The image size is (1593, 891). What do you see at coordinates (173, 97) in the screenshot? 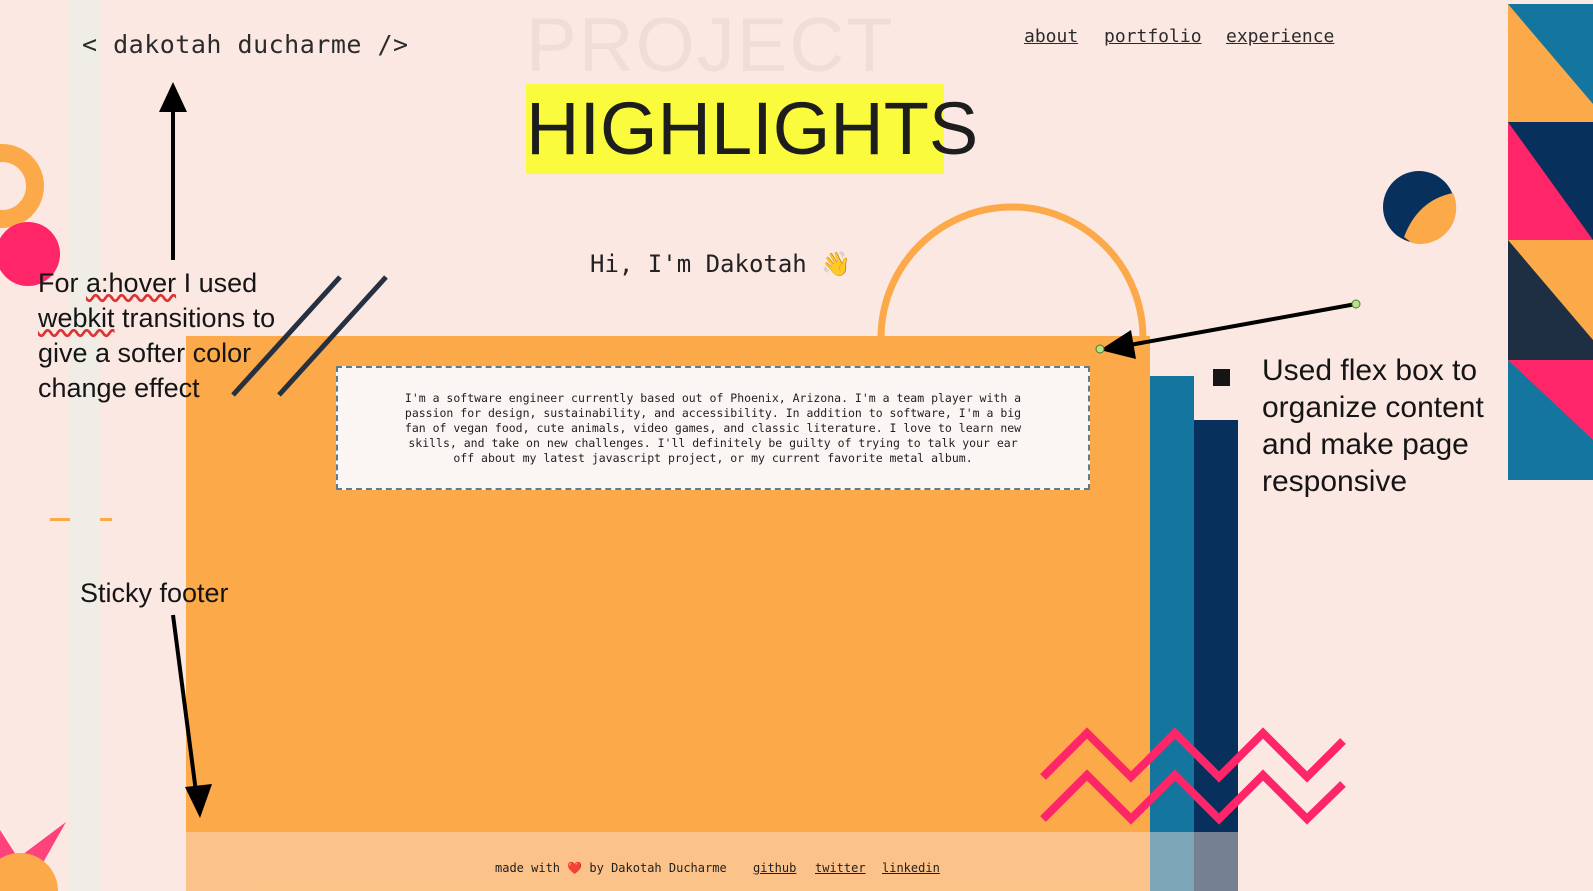
I see `arrow-up-head` at bounding box center [173, 97].